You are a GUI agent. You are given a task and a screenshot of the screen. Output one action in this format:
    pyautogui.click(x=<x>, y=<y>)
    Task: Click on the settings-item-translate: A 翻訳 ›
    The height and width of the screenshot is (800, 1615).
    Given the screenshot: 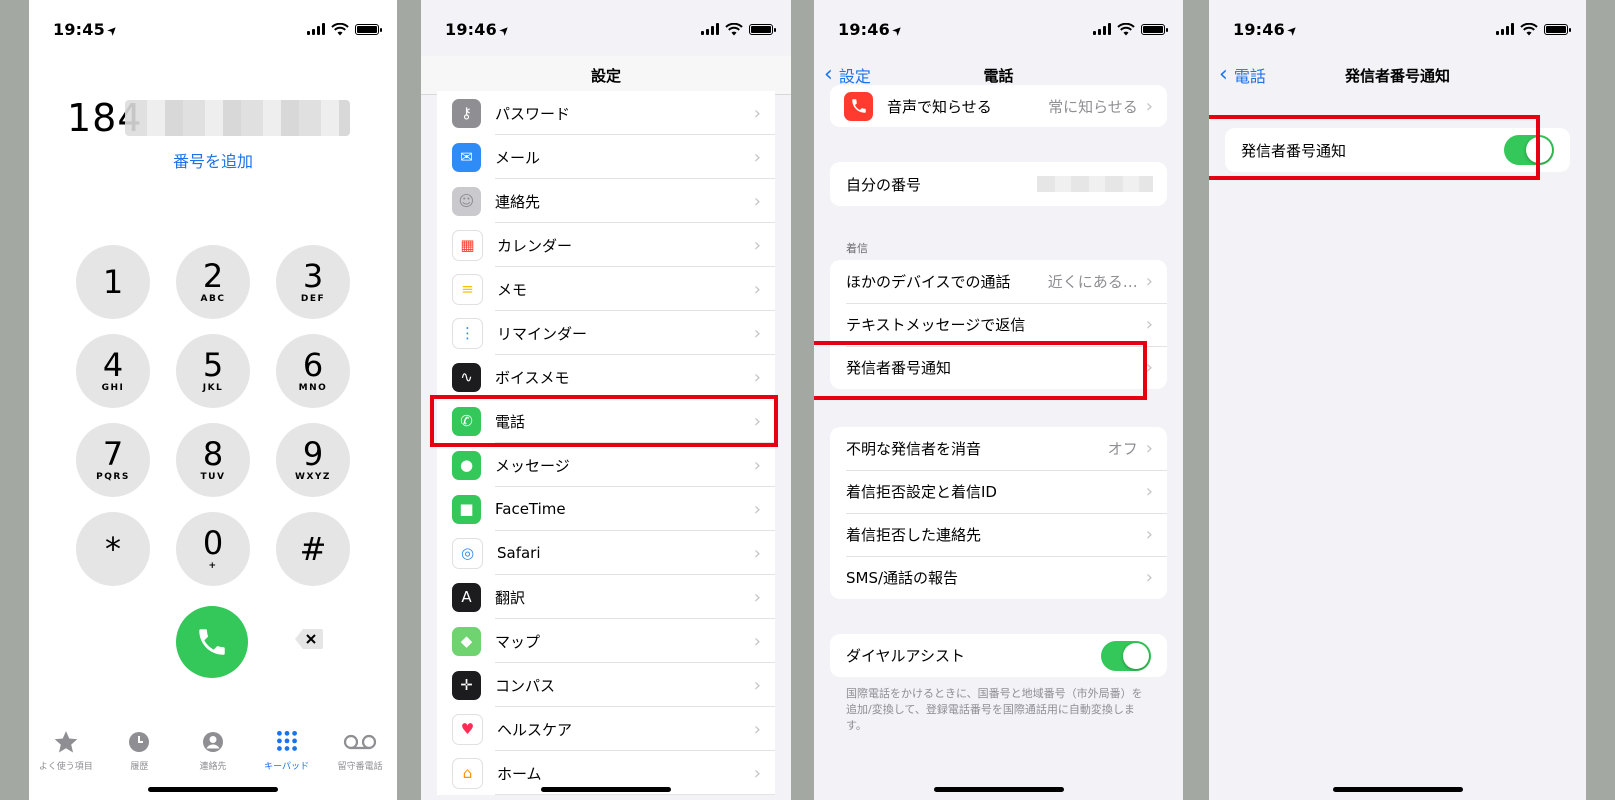 What is the action you would take?
    pyautogui.click(x=606, y=597)
    